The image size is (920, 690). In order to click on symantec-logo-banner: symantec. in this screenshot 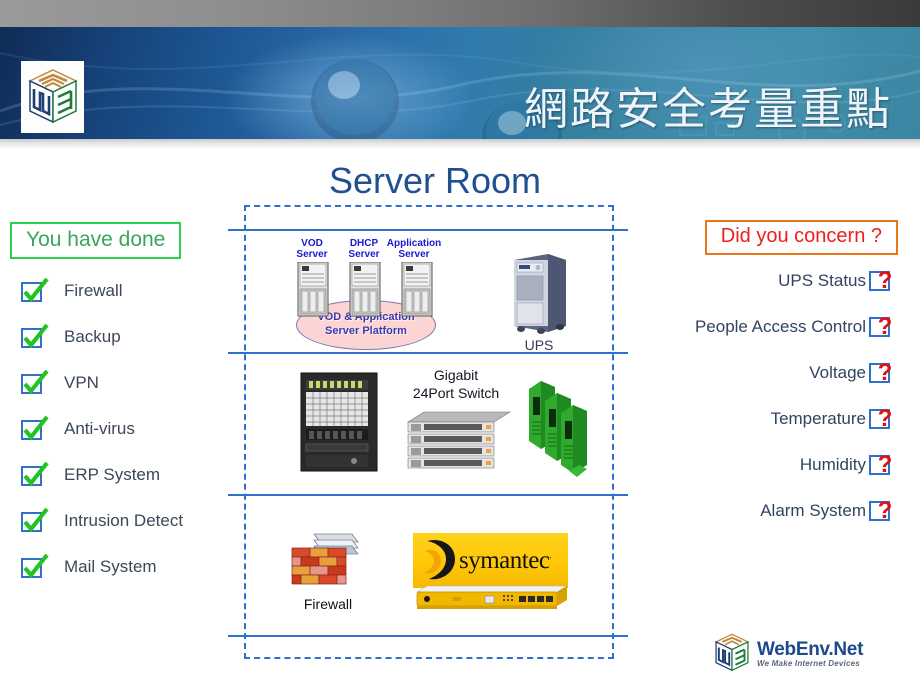, I will do `click(490, 560)`.